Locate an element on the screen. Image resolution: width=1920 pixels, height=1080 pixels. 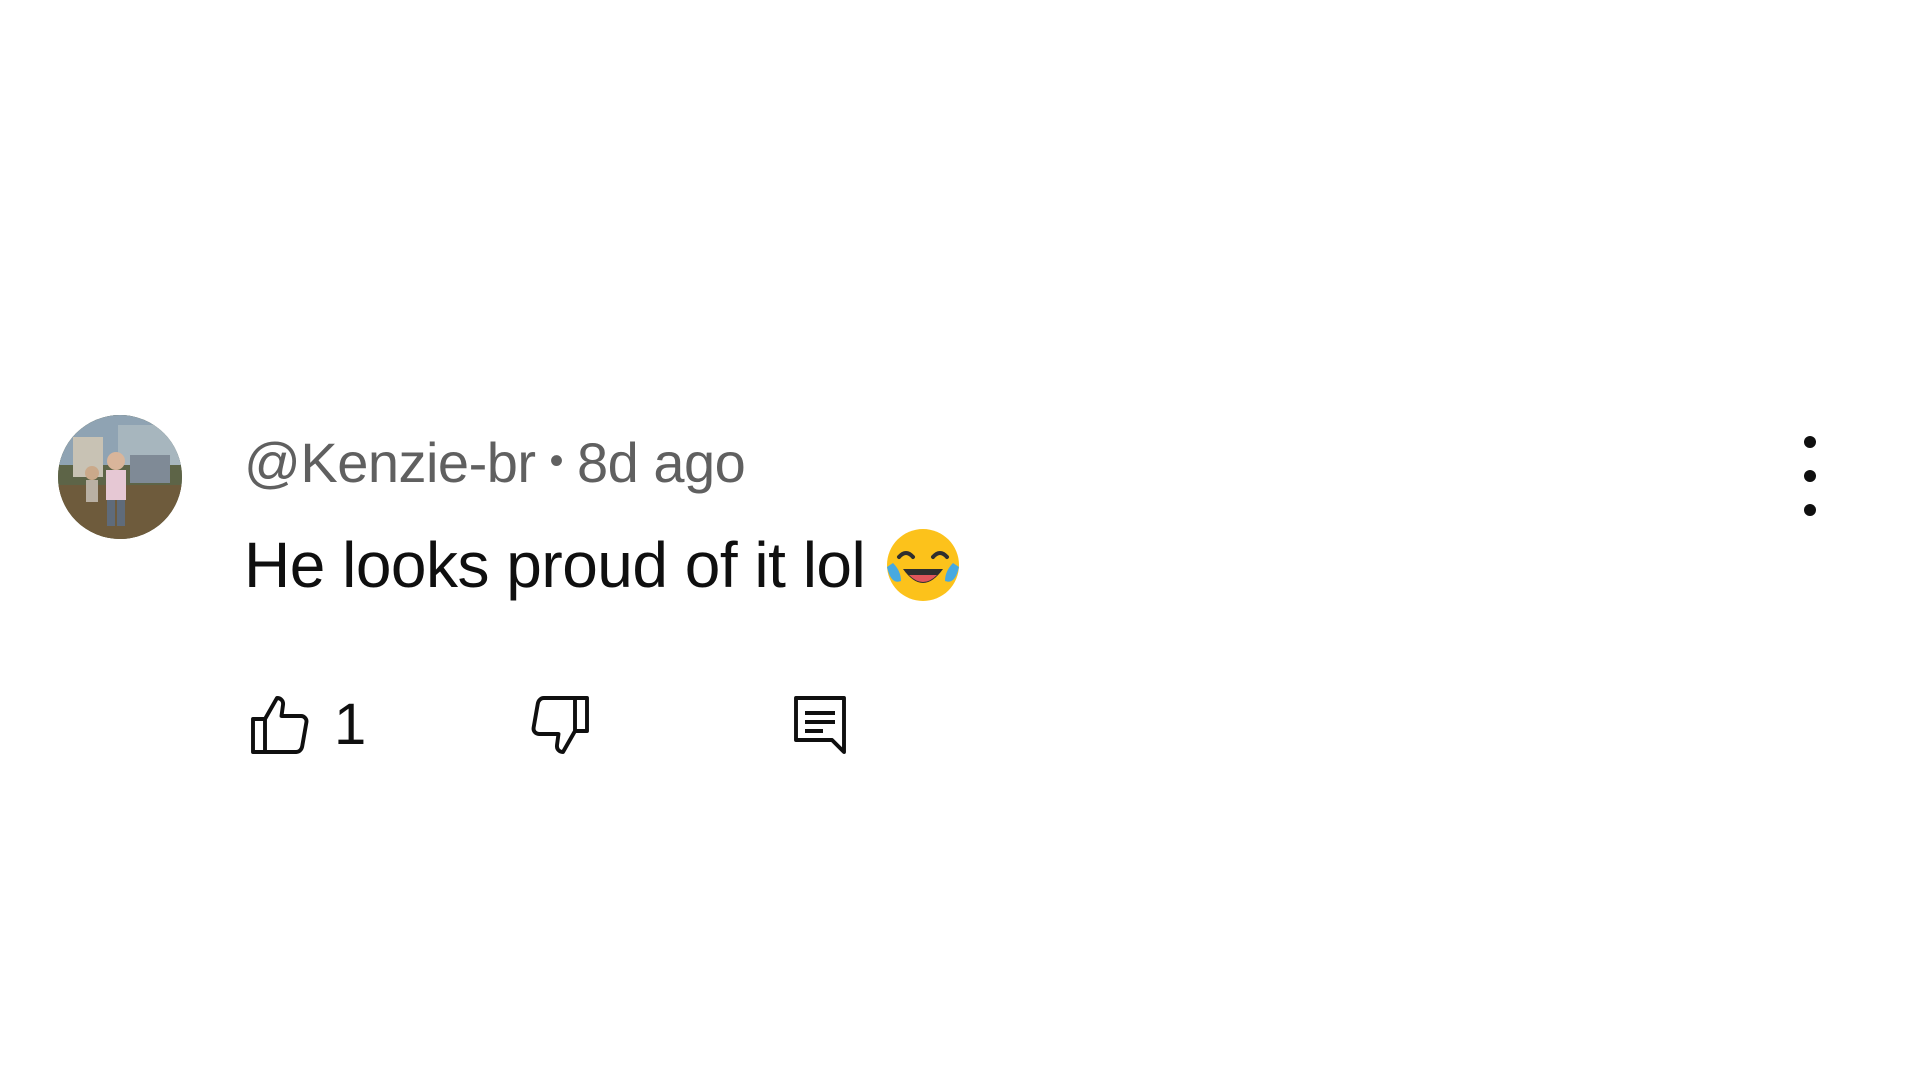
comment-text: He looks proud of it lol is located at coordinates (555, 565).